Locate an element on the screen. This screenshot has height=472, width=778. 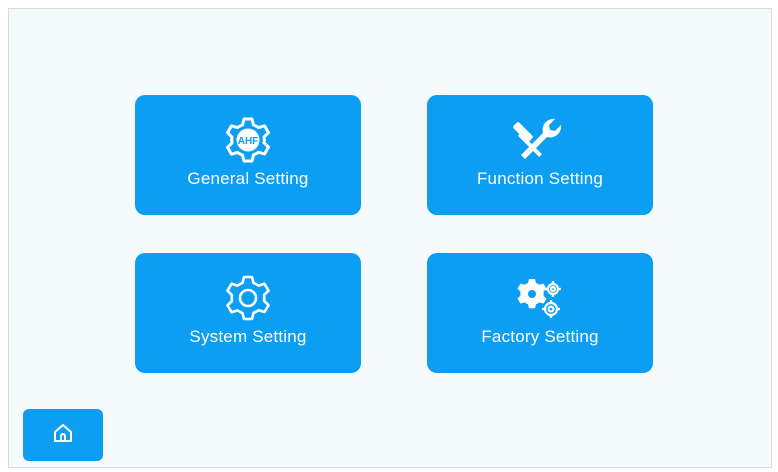
home-button is located at coordinates (63, 435).